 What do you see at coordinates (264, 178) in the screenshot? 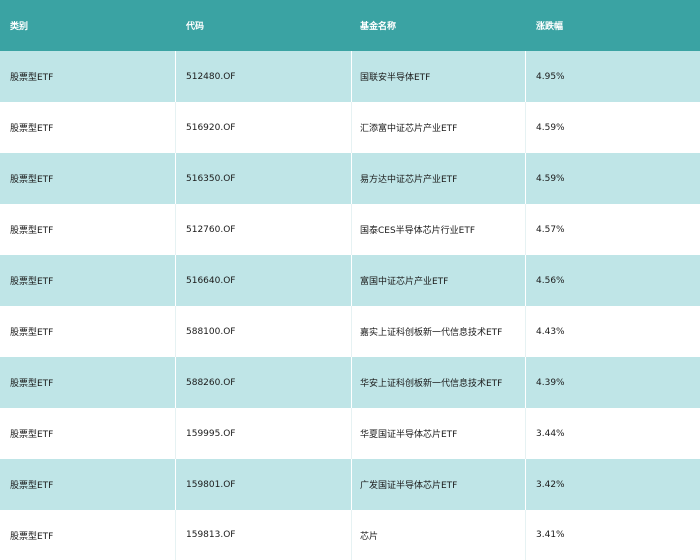
I see `cell-code: 516350.OF` at bounding box center [264, 178].